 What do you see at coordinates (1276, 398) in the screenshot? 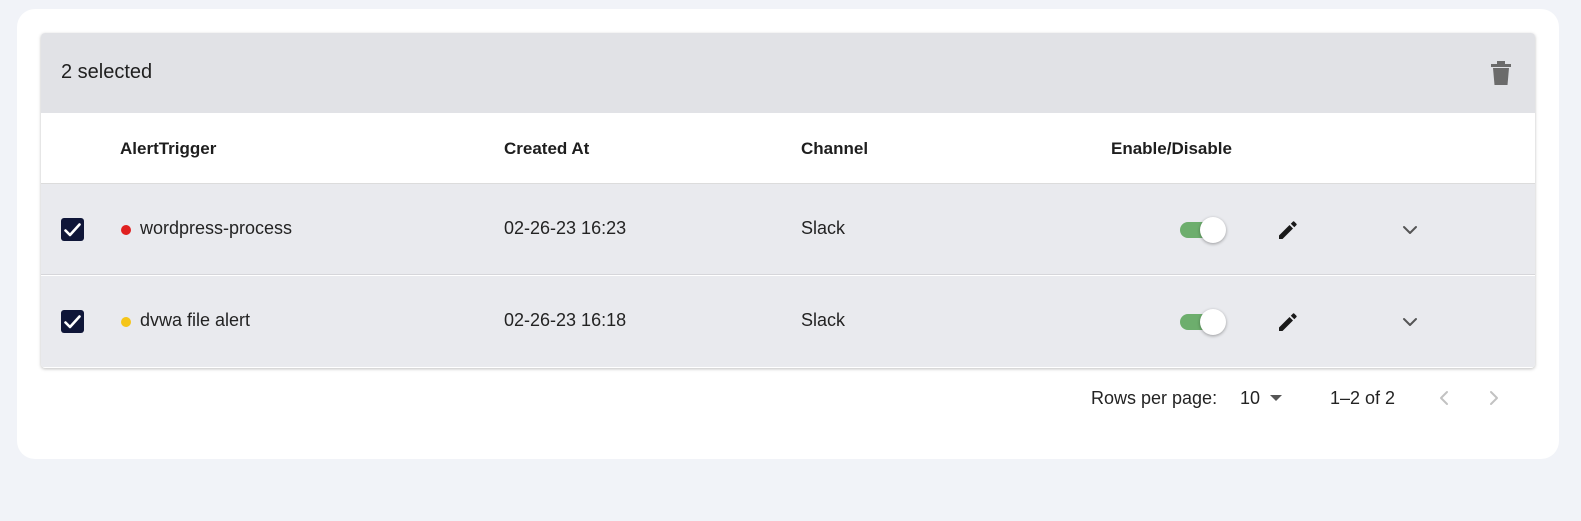
I see `caret-down-icon` at bounding box center [1276, 398].